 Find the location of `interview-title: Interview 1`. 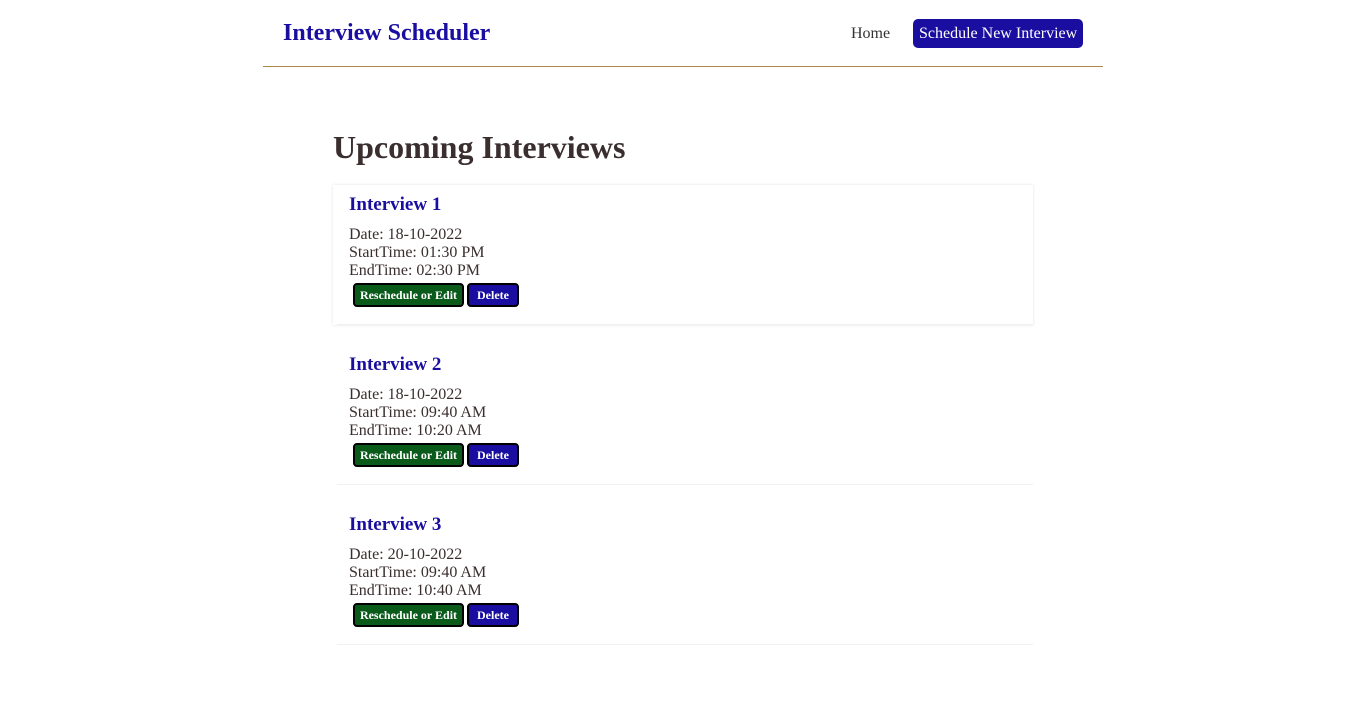

interview-title: Interview 1 is located at coordinates (395, 204).